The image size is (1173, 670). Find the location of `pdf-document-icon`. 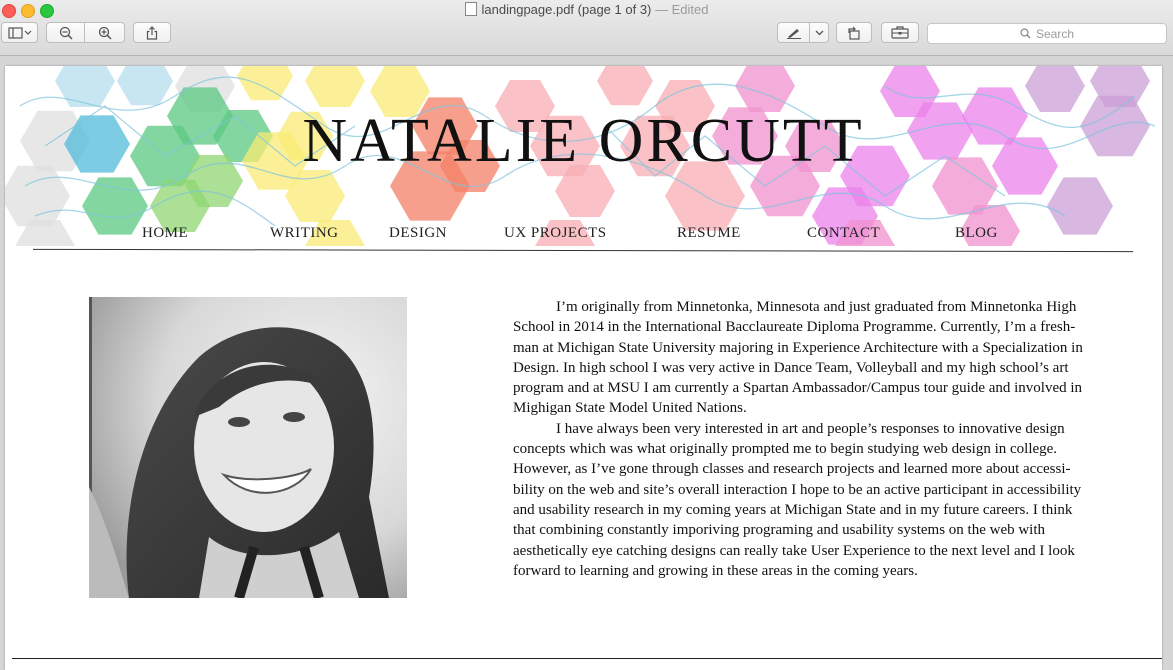

pdf-document-icon is located at coordinates (470, 9).